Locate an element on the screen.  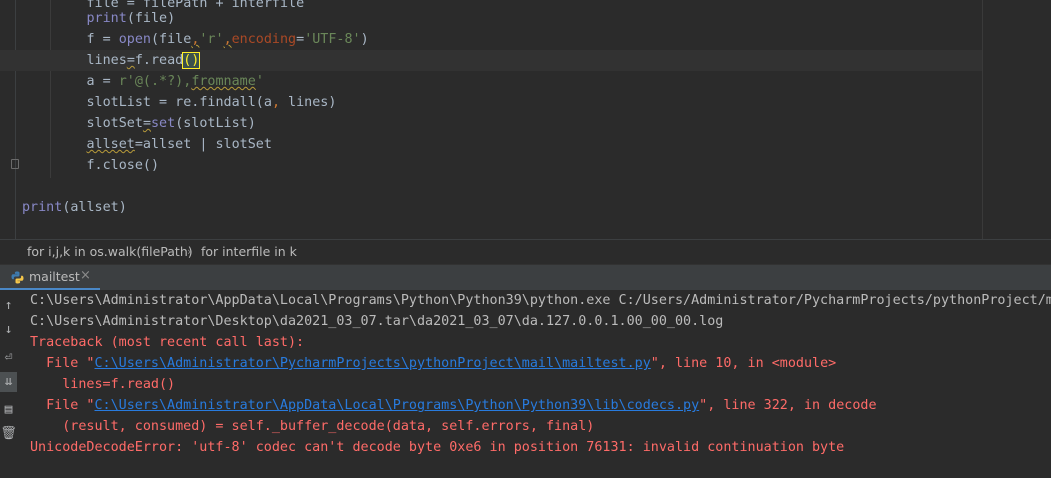
code-token: 'r' is located at coordinates (211, 39).